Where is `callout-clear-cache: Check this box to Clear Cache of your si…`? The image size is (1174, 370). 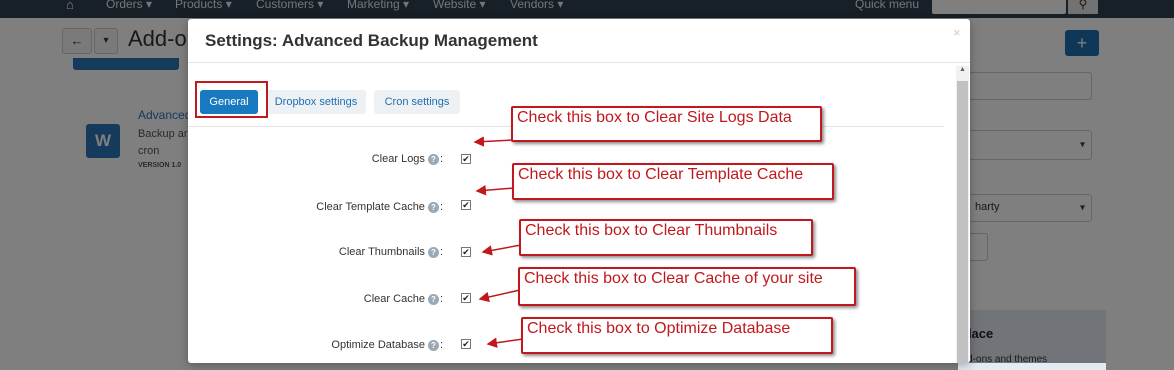
callout-clear-cache: Check this box to Clear Cache of your si… is located at coordinates (687, 286).